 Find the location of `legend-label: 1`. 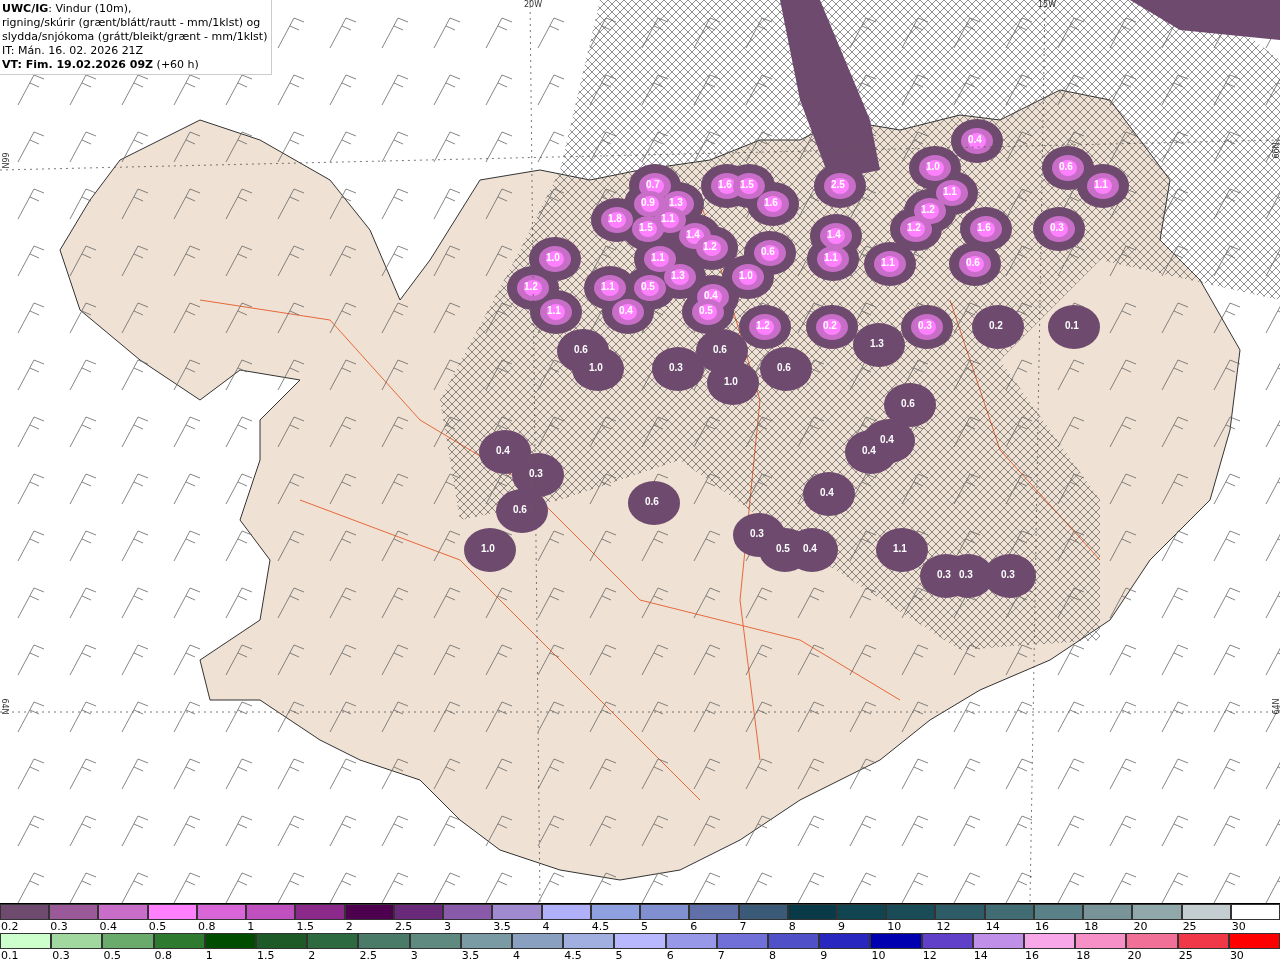

legend-label: 1 is located at coordinates (251, 926).